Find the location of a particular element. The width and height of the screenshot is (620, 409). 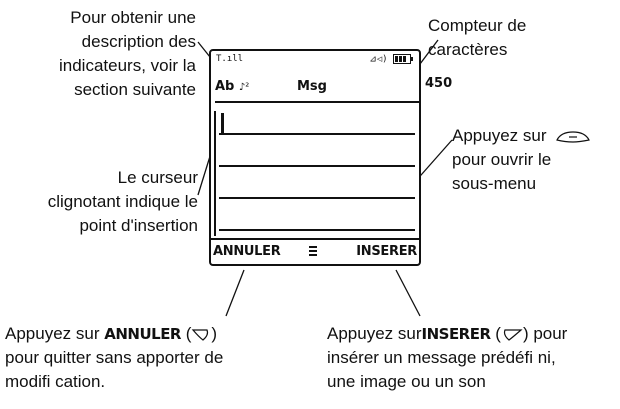

indicators-callout-line: description des is located at coordinates (138, 41).